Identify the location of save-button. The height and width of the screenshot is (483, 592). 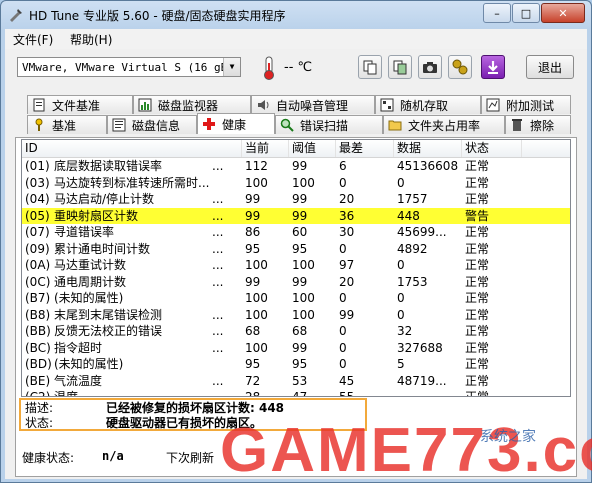
(493, 67).